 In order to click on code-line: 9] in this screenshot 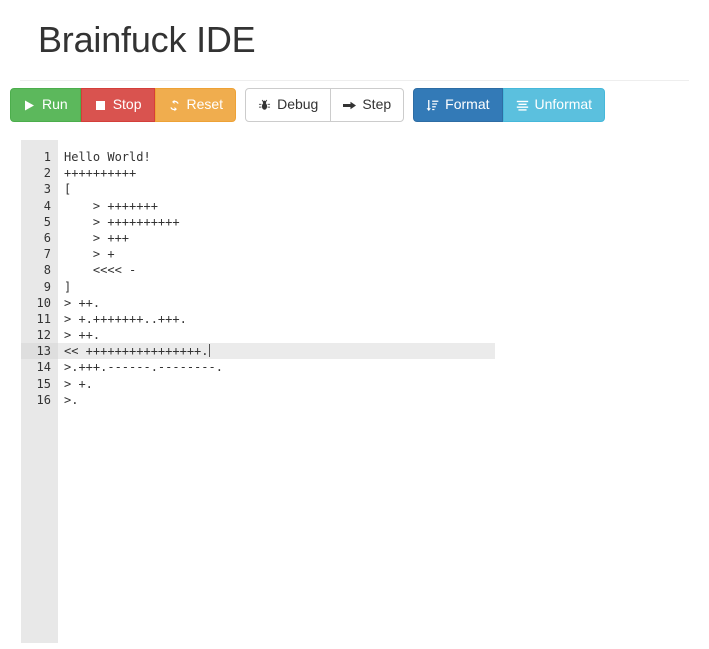, I will do `click(351, 286)`.